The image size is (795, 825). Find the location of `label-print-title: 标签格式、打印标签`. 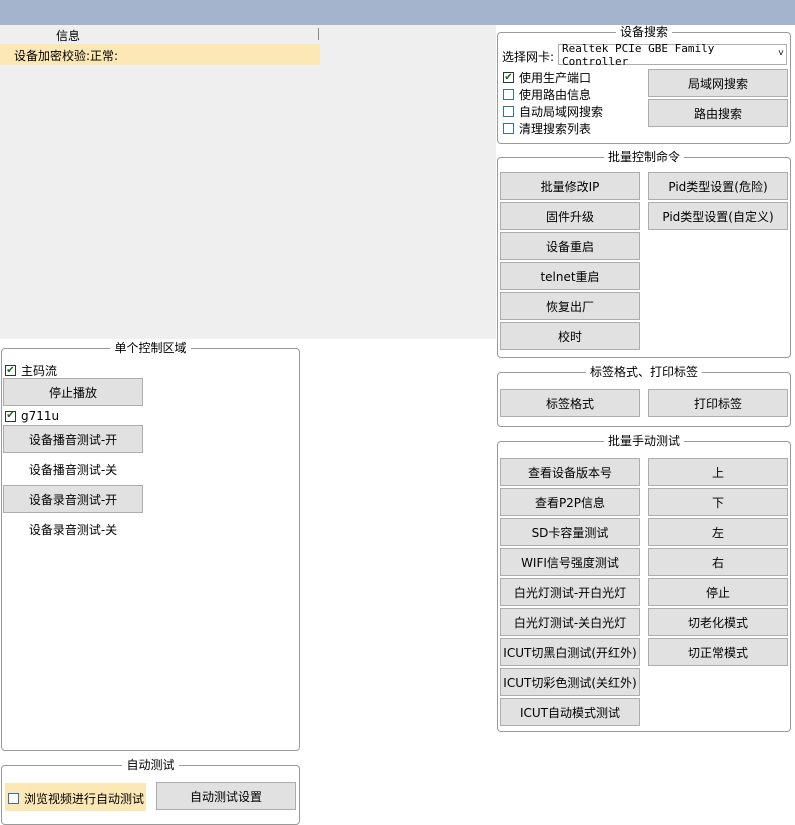

label-print-title: 标签格式、打印标签 is located at coordinates (643, 372).